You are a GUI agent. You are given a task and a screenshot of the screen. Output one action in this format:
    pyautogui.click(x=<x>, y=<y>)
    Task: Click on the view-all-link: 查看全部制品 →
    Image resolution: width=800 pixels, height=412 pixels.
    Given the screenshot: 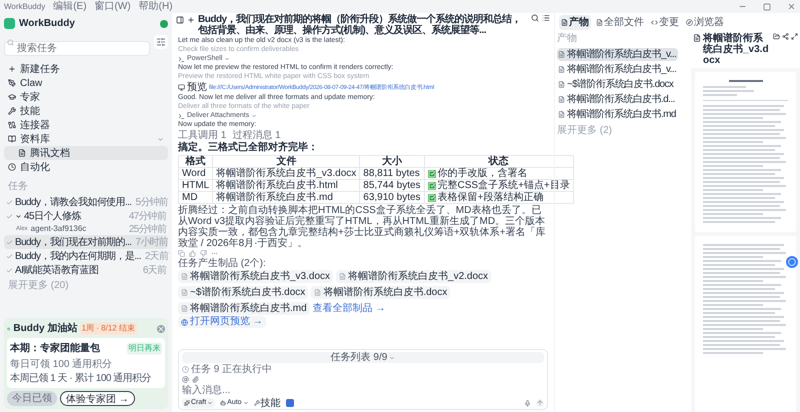 What is the action you would take?
    pyautogui.click(x=349, y=308)
    